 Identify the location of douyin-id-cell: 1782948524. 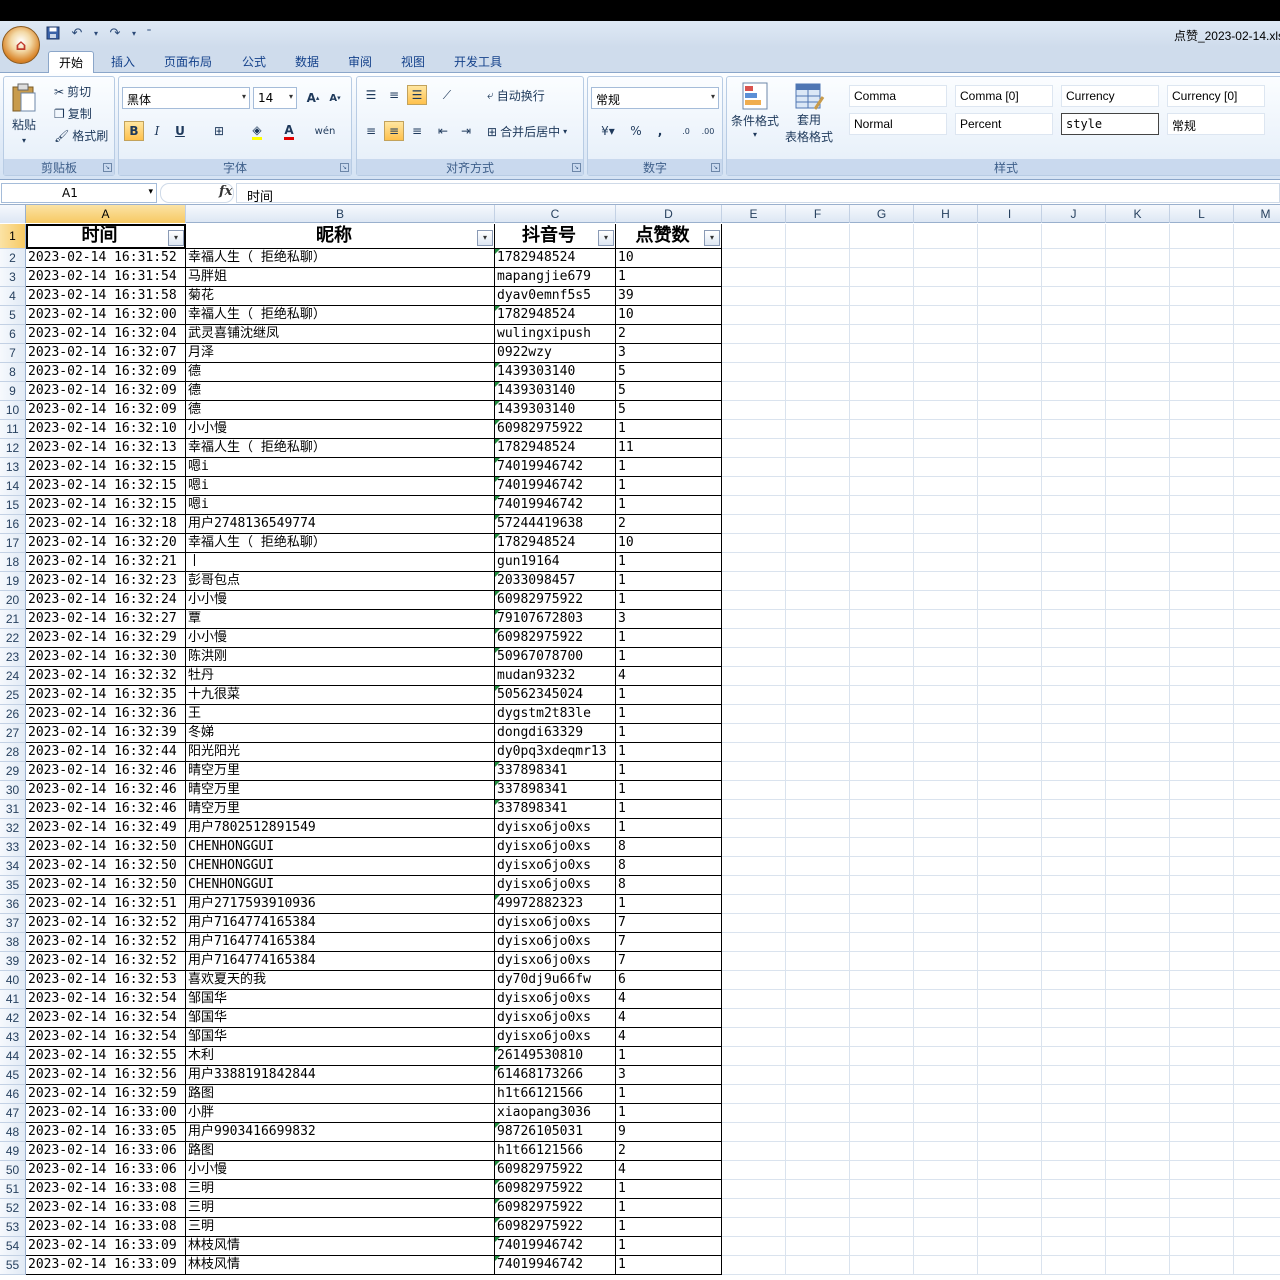
(555, 448).